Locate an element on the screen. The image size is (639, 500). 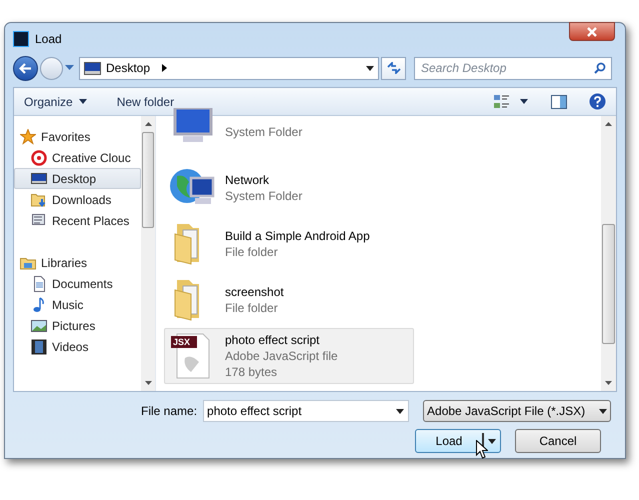
refresh-button is located at coordinates (393, 68).